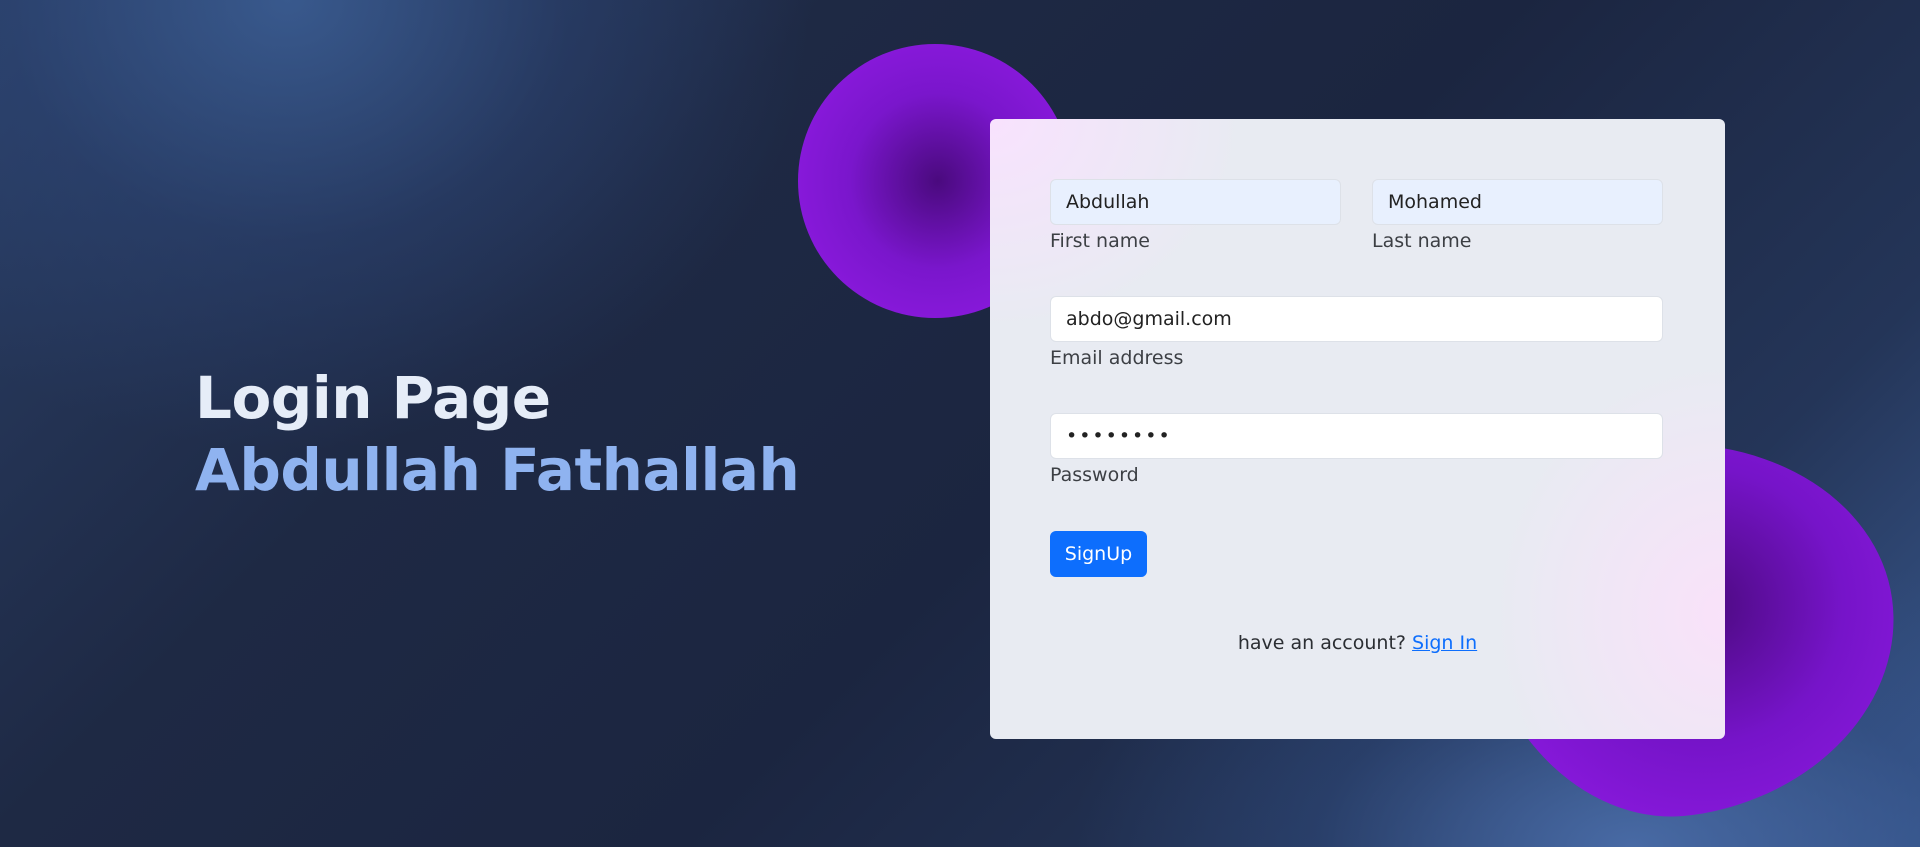  What do you see at coordinates (1117, 358) in the screenshot?
I see `email-label: Email address` at bounding box center [1117, 358].